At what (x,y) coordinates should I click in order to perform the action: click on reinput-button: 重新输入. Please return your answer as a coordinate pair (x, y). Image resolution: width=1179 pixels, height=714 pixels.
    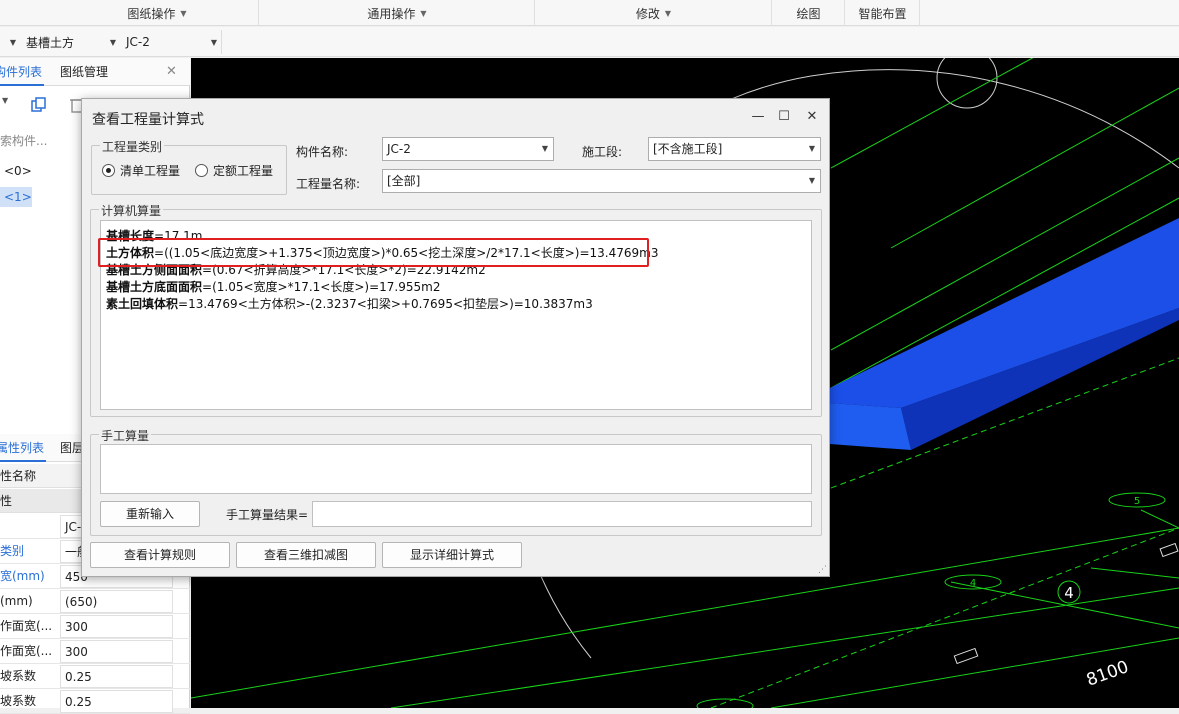
    Looking at the image, I should click on (150, 514).